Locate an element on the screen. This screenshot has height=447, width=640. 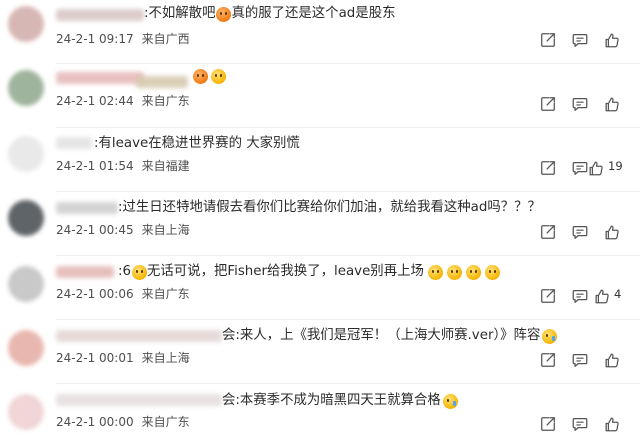
comment-date: 24-2-1 00:01 is located at coordinates (95, 358).